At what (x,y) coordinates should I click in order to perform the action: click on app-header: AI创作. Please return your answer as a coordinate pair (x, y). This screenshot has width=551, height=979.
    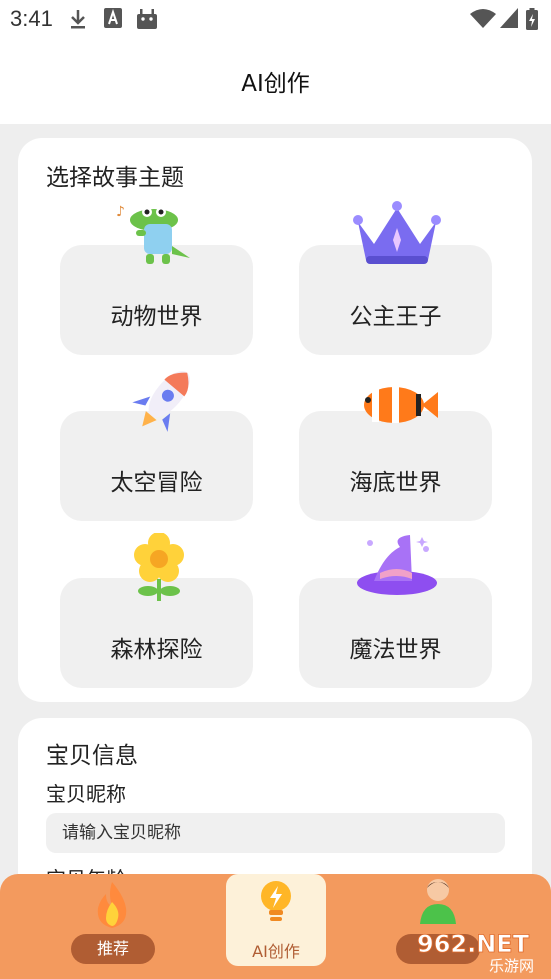
    Looking at the image, I should click on (275, 81).